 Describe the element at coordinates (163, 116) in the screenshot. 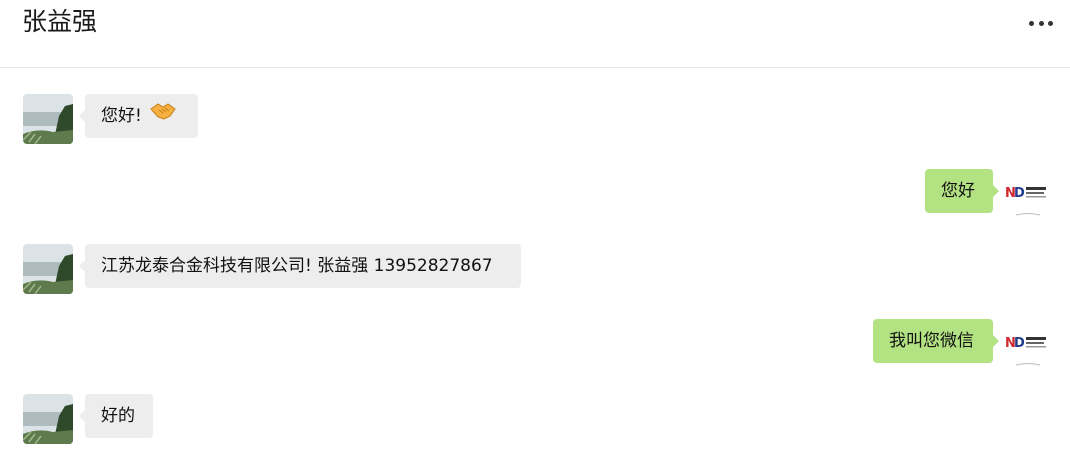

I see `handshake-icon` at that location.